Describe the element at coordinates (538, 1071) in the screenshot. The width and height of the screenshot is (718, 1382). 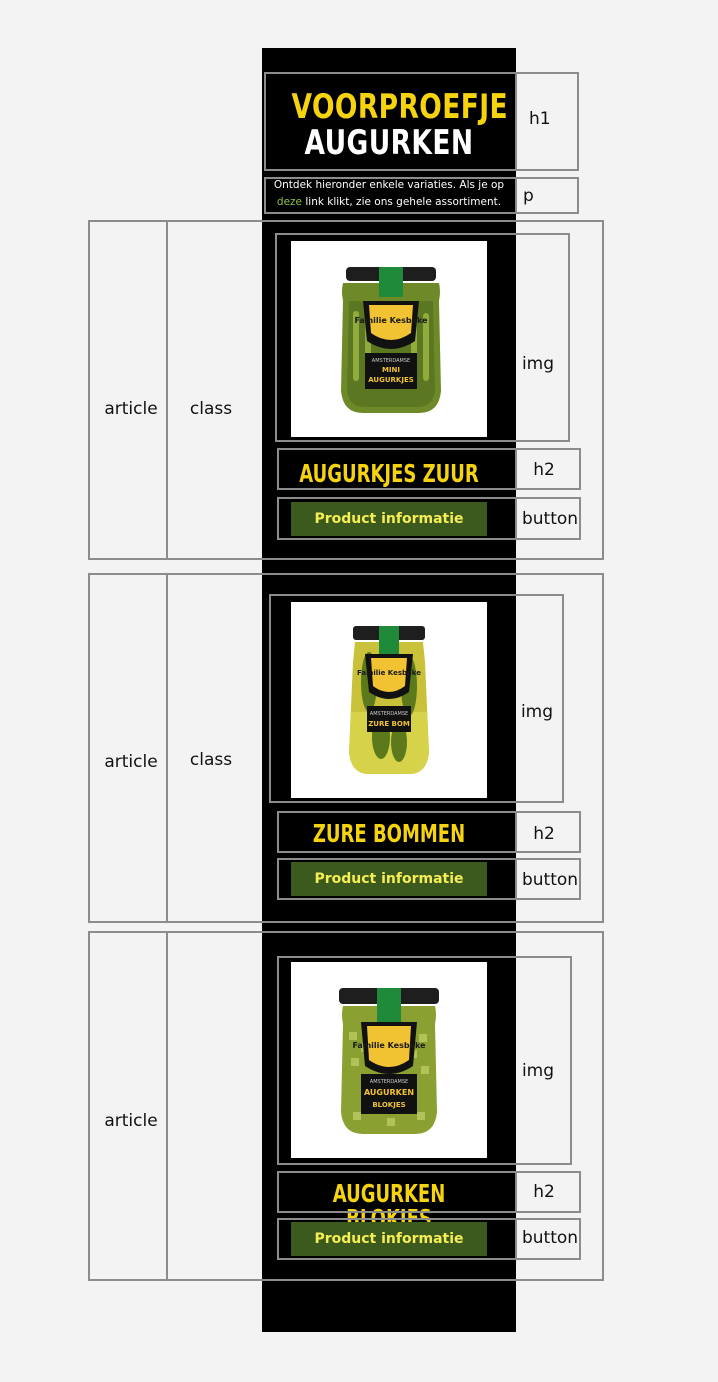
I see `label-img-3: img` at that location.